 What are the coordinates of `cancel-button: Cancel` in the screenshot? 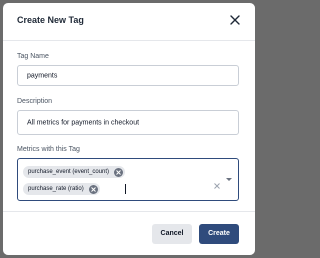 It's located at (172, 234).